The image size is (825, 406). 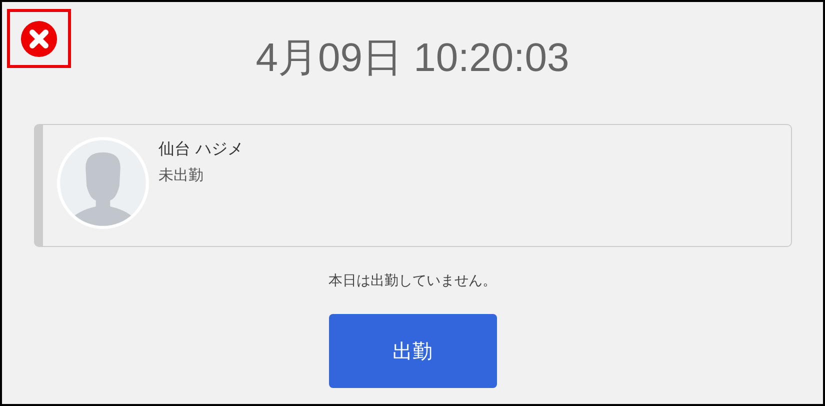 What do you see at coordinates (413, 58) in the screenshot?
I see `clock-text: 4月09日 10:20:03` at bounding box center [413, 58].